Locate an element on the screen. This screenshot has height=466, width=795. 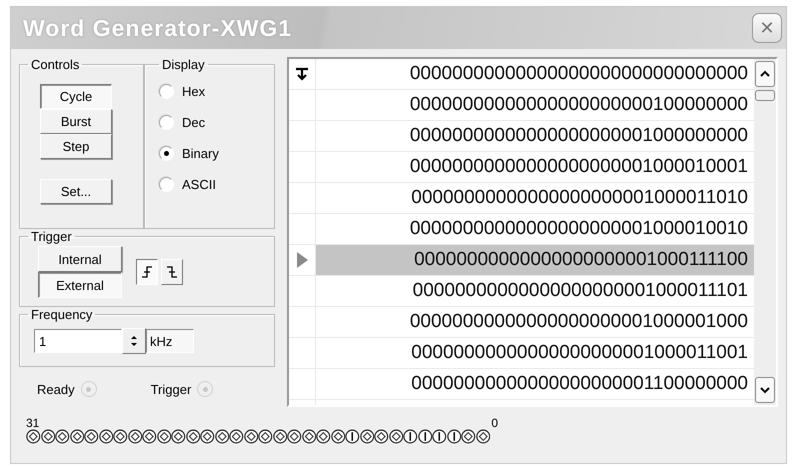
rising-edge-button is located at coordinates (147, 272).